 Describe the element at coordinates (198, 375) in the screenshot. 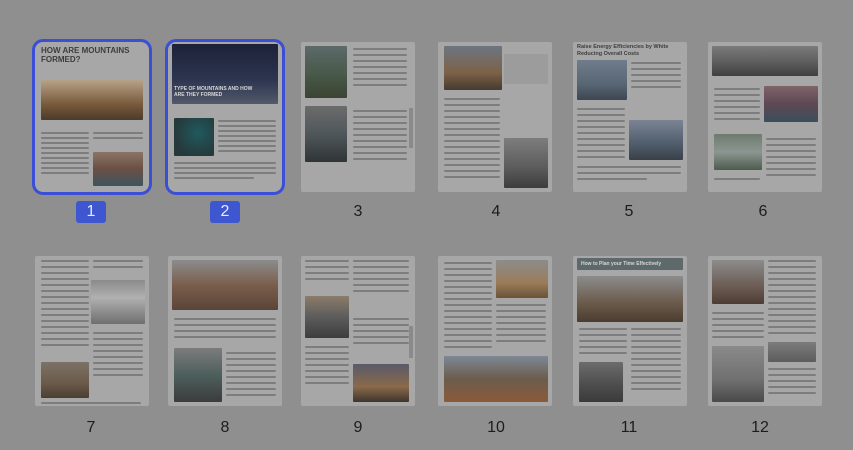

I see `page-8-image-travel` at that location.